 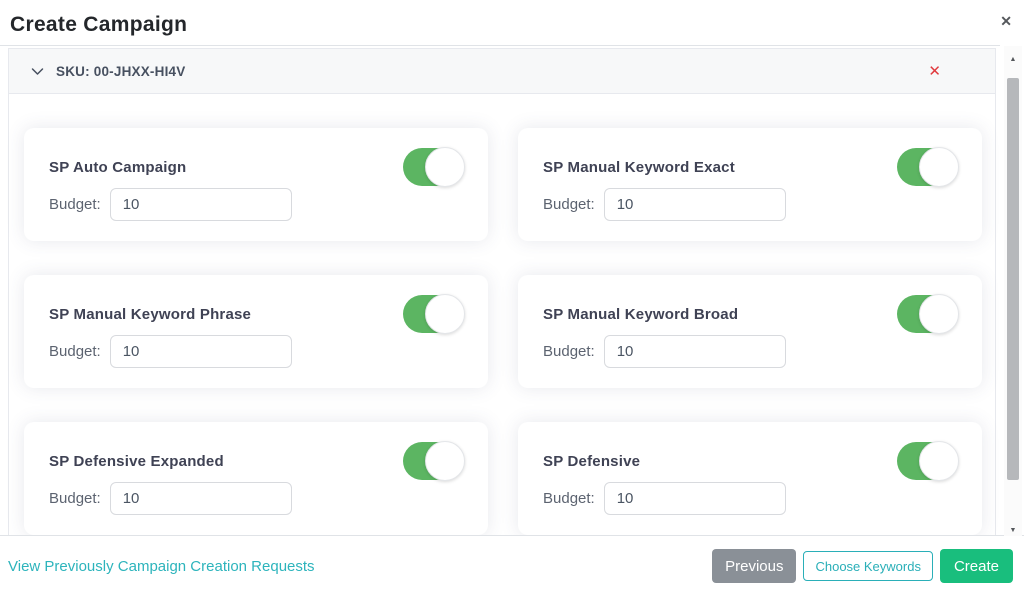 I want to click on campaign-title: SP Manual Keyword Exact, so click(x=639, y=167).